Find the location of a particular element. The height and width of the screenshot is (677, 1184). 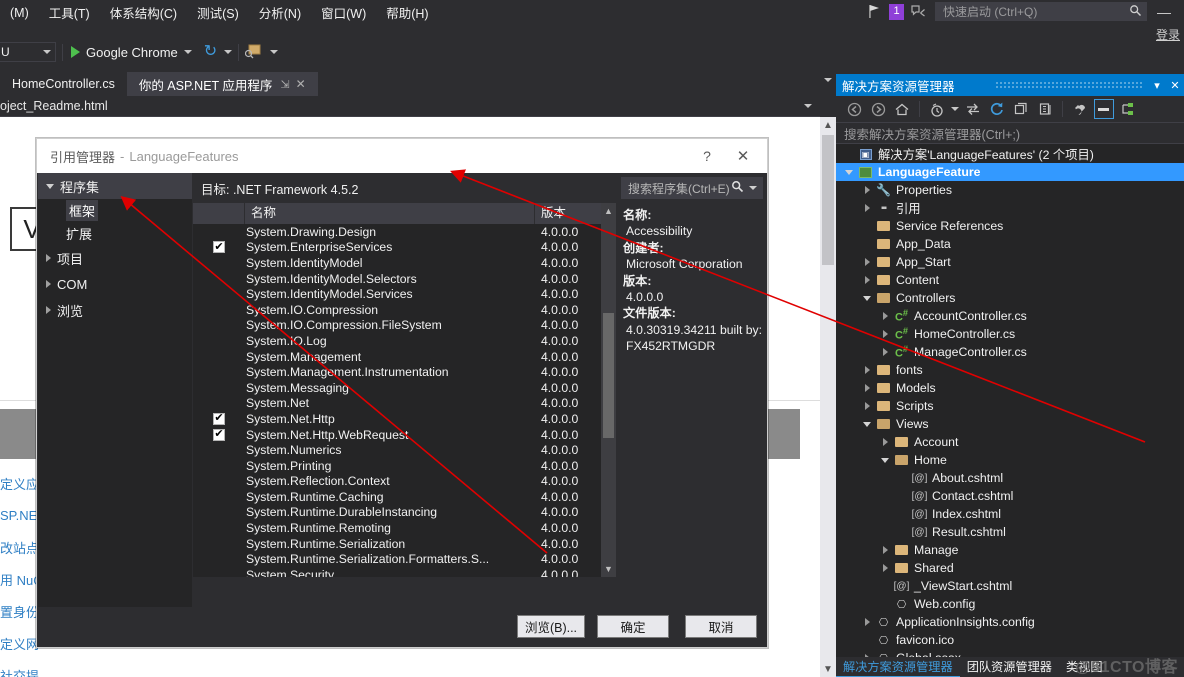

assembly-list-scrollbar: ▲ ▼ is located at coordinates (608, 390).